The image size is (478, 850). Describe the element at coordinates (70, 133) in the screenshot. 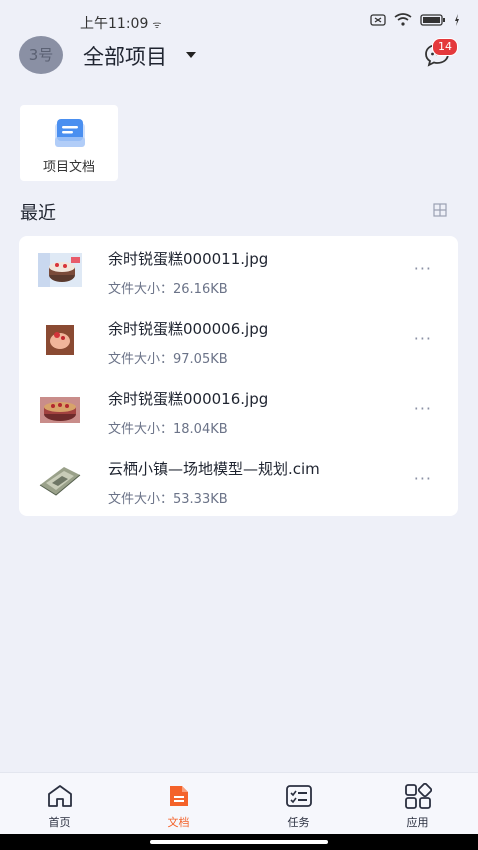

I see `document-folder-icon` at that location.